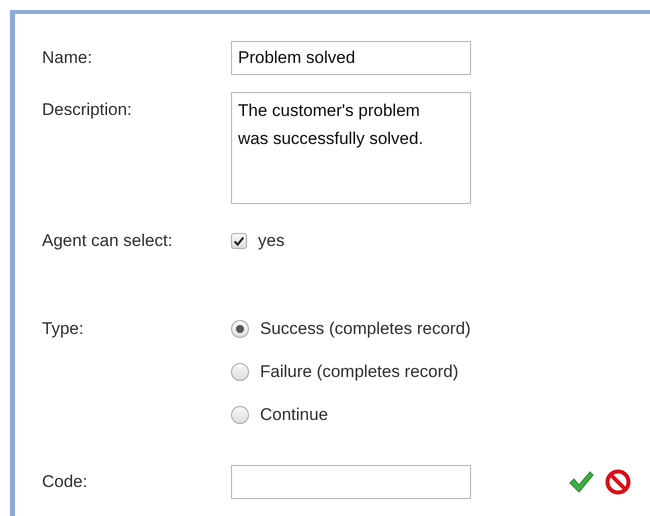  What do you see at coordinates (63, 329) in the screenshot?
I see `field-label: Type:` at bounding box center [63, 329].